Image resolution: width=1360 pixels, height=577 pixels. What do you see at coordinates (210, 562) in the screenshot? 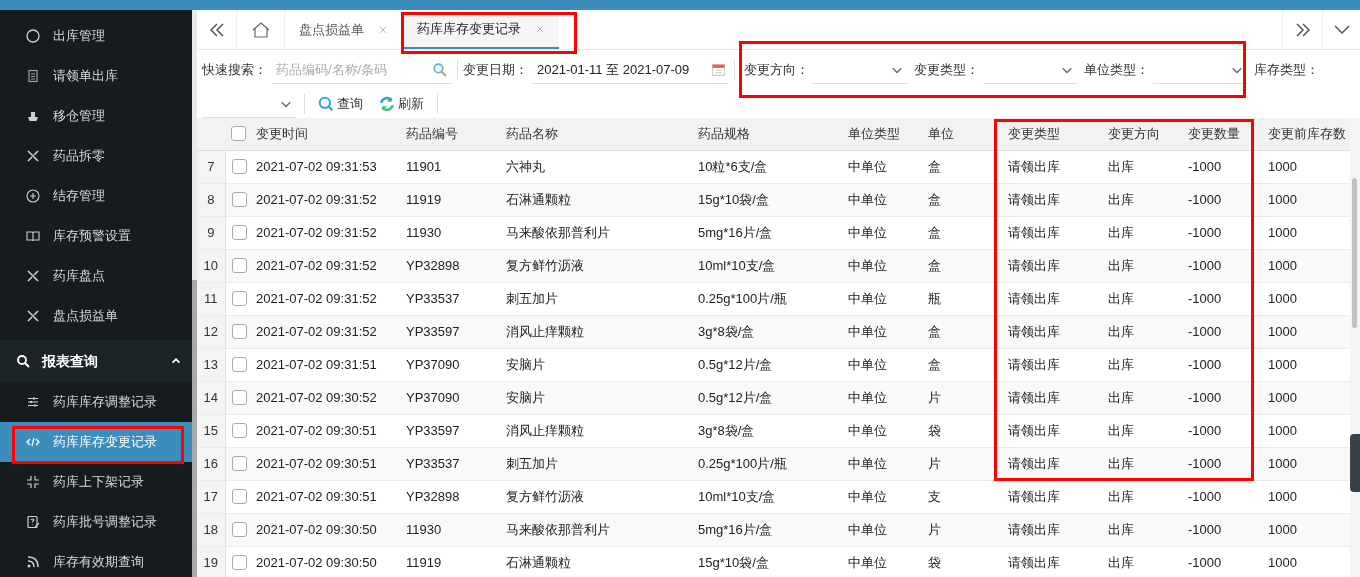
I see `row-number: 19` at bounding box center [210, 562].